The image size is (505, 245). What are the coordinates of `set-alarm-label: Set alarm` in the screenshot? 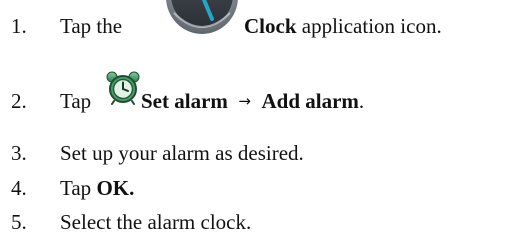 It's located at (184, 101).